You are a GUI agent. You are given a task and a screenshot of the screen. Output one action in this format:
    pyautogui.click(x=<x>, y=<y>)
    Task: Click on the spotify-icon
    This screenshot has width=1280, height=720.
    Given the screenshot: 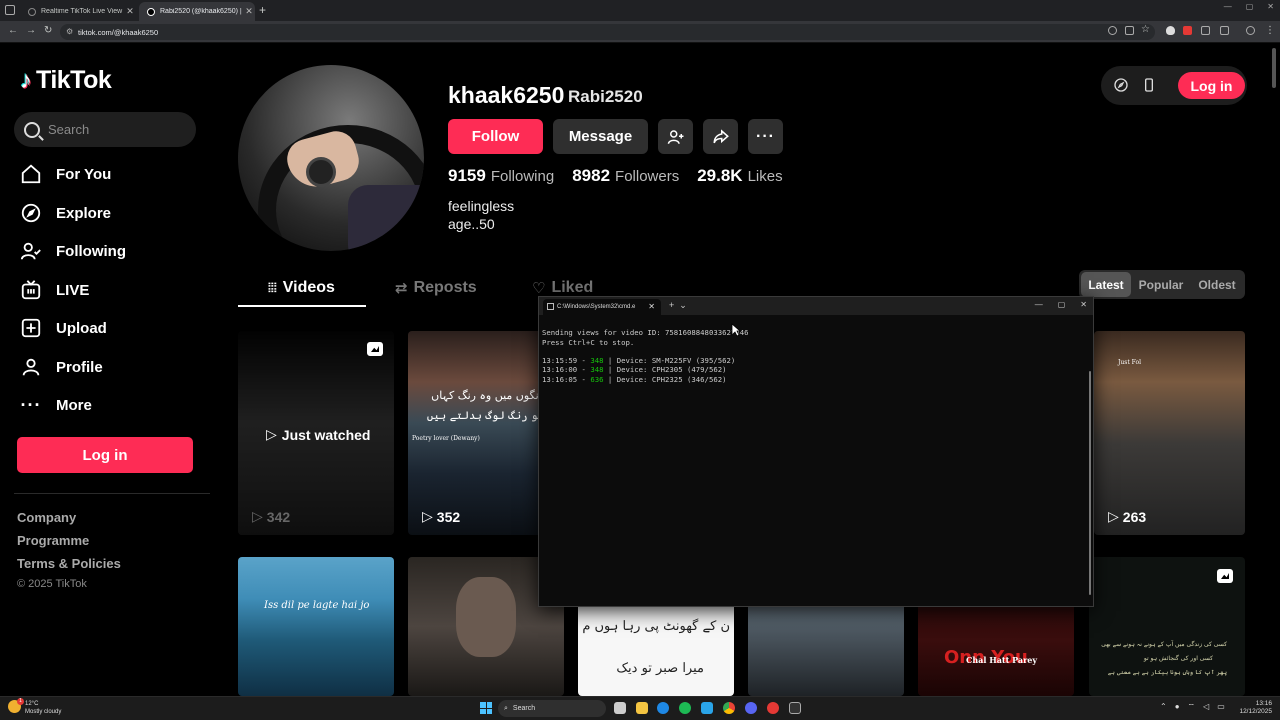 What is the action you would take?
    pyautogui.click(x=685, y=708)
    